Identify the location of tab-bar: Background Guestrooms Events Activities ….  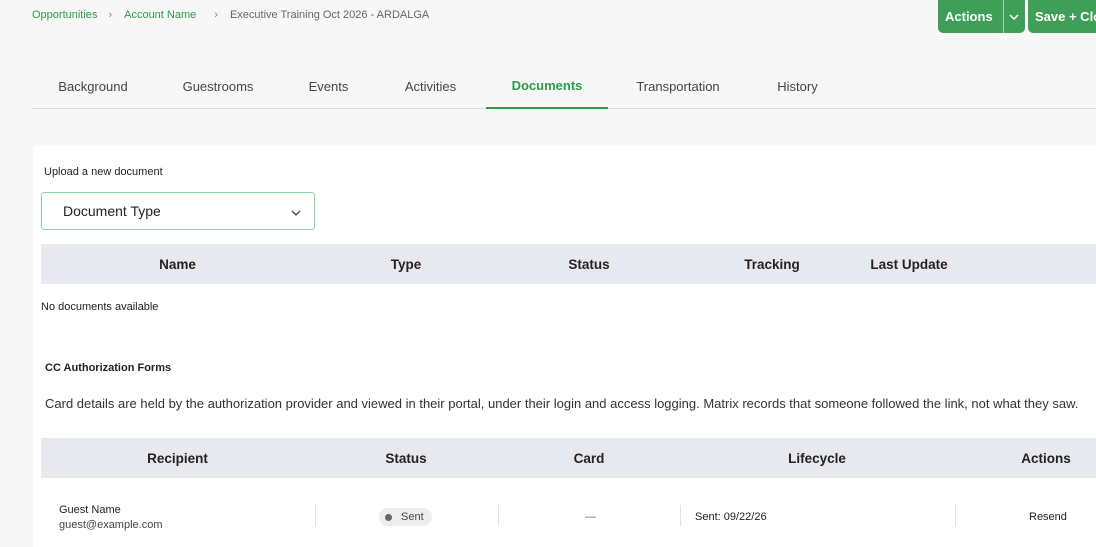
(564, 86).